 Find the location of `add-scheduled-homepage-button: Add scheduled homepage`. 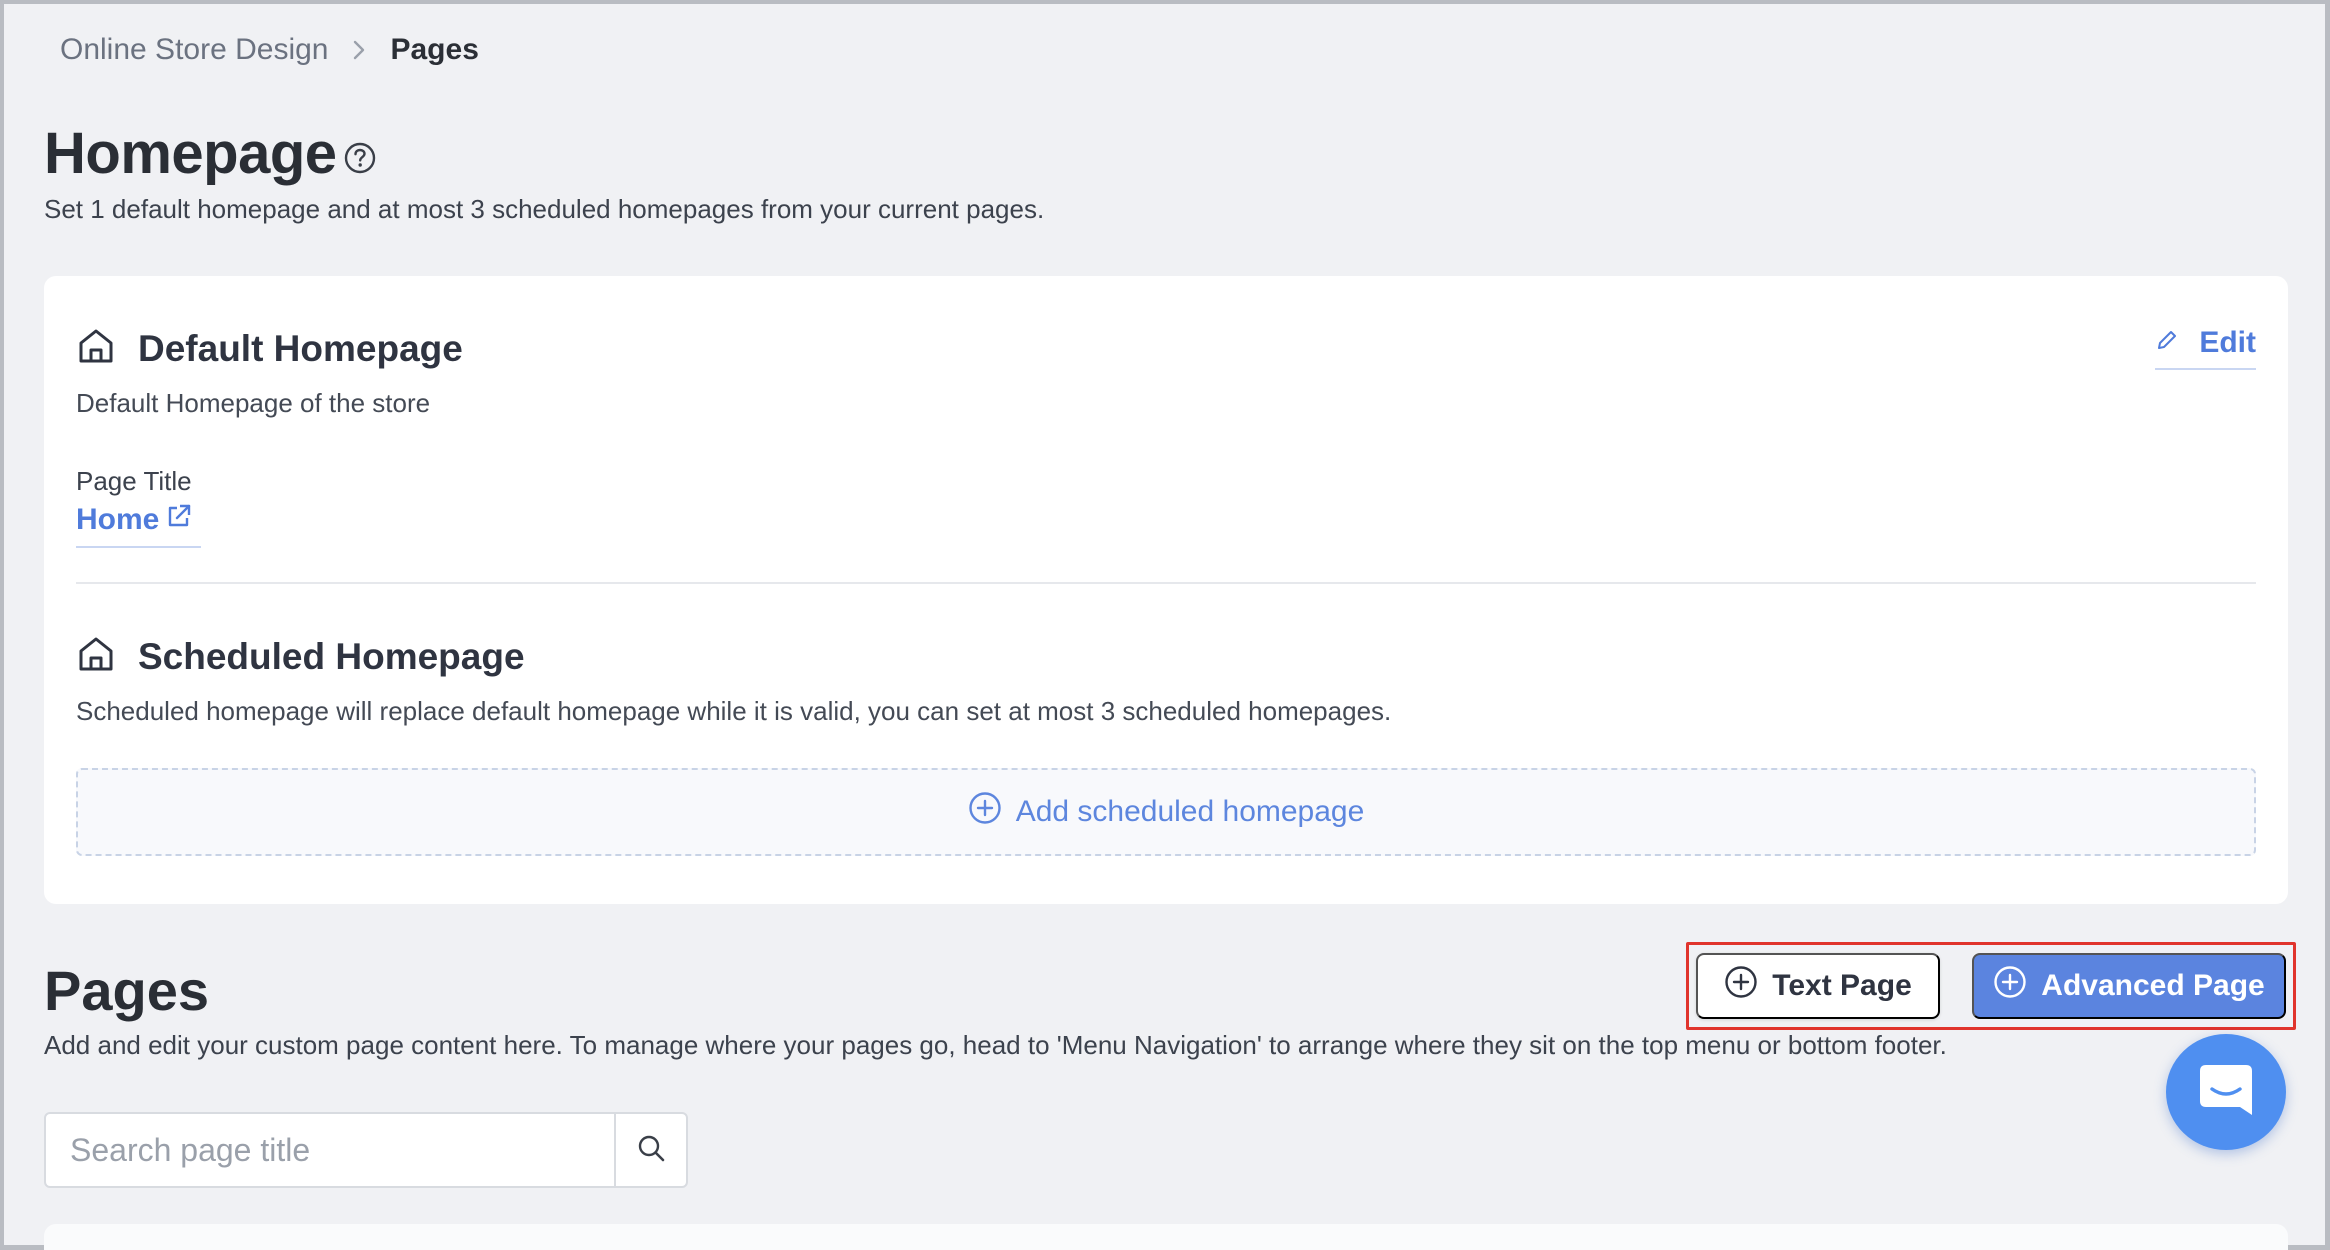

add-scheduled-homepage-button: Add scheduled homepage is located at coordinates (1166, 812).